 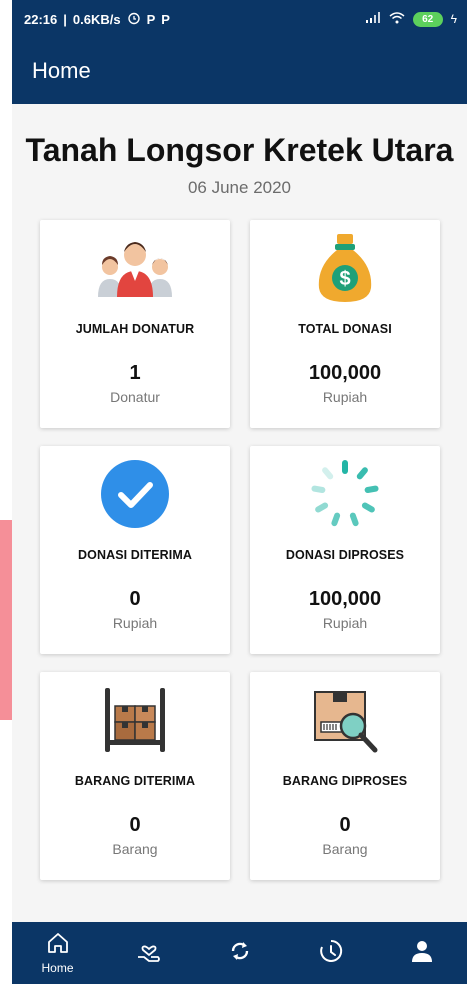 I want to click on card-label: BARANG DITERIMA, so click(x=135, y=781).